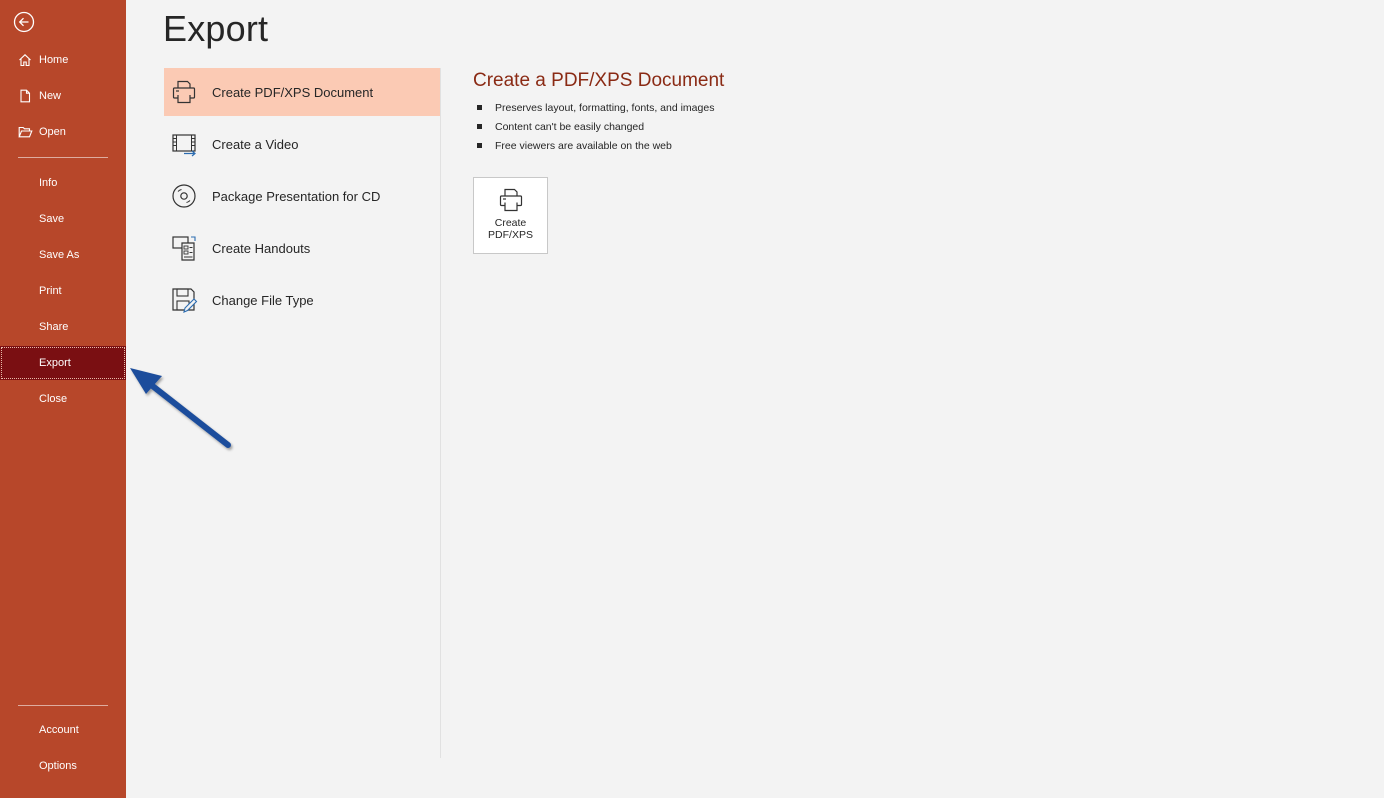 Image resolution: width=1384 pixels, height=798 pixels. What do you see at coordinates (184, 248) in the screenshot?
I see `handouts-icon` at bounding box center [184, 248].